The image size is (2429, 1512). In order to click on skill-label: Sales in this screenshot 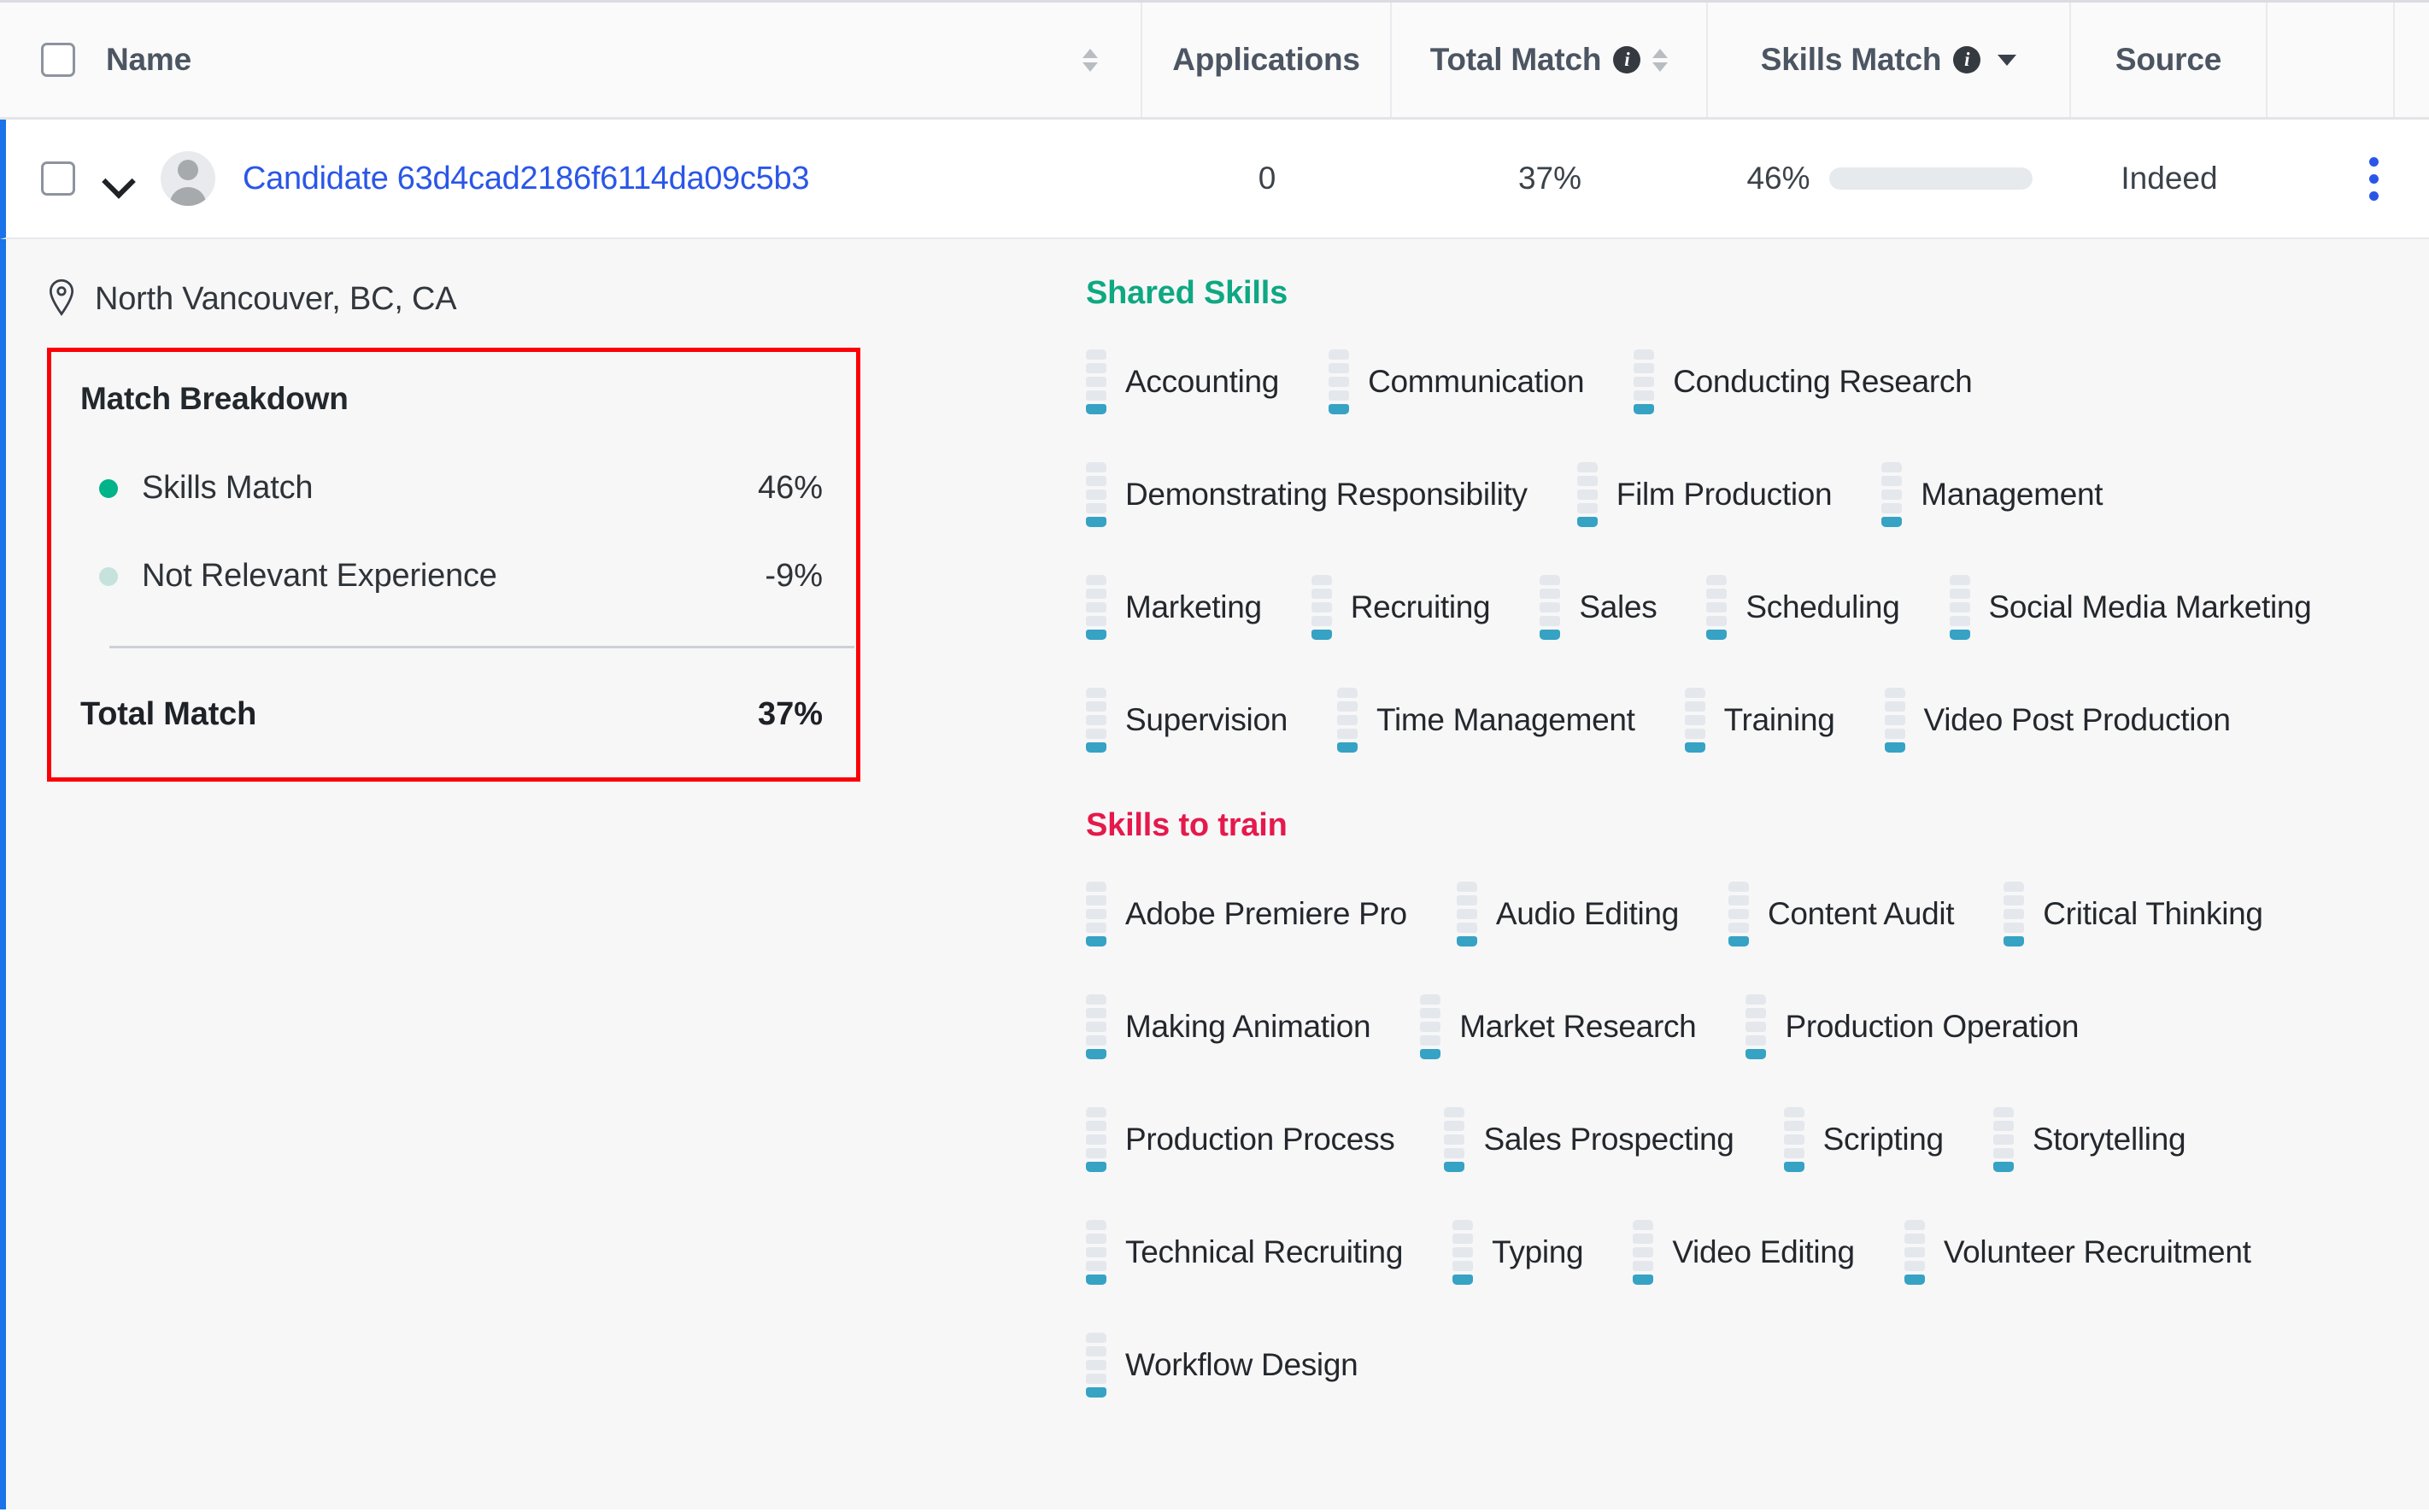, I will do `click(1618, 606)`.